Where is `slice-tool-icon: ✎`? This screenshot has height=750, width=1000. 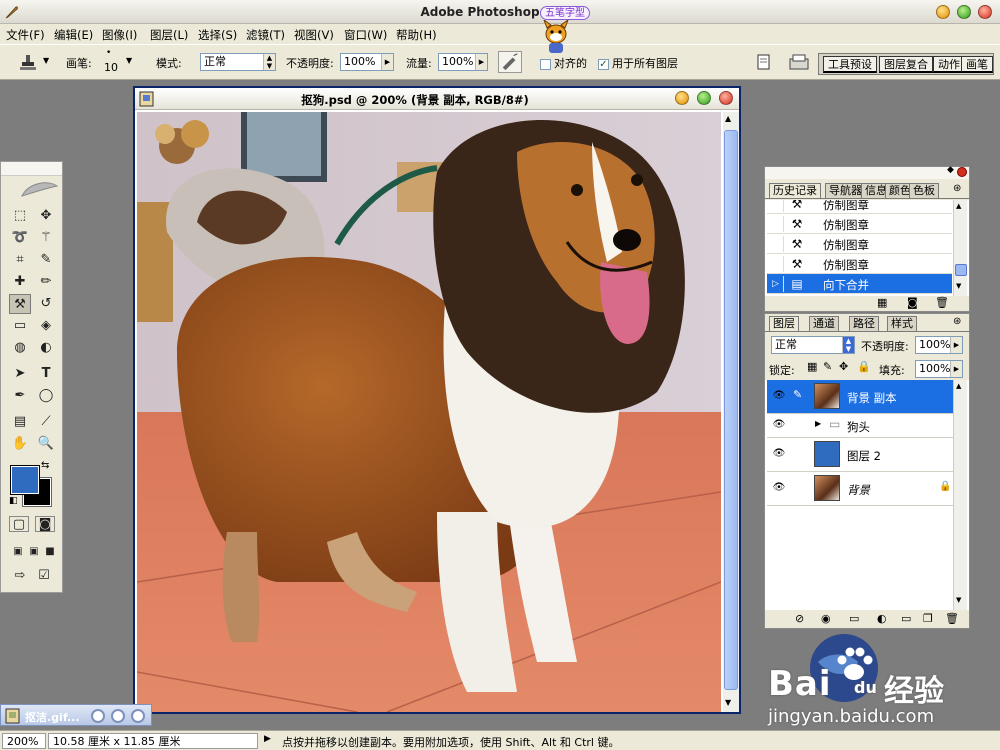 slice-tool-icon: ✎ is located at coordinates (46, 260).